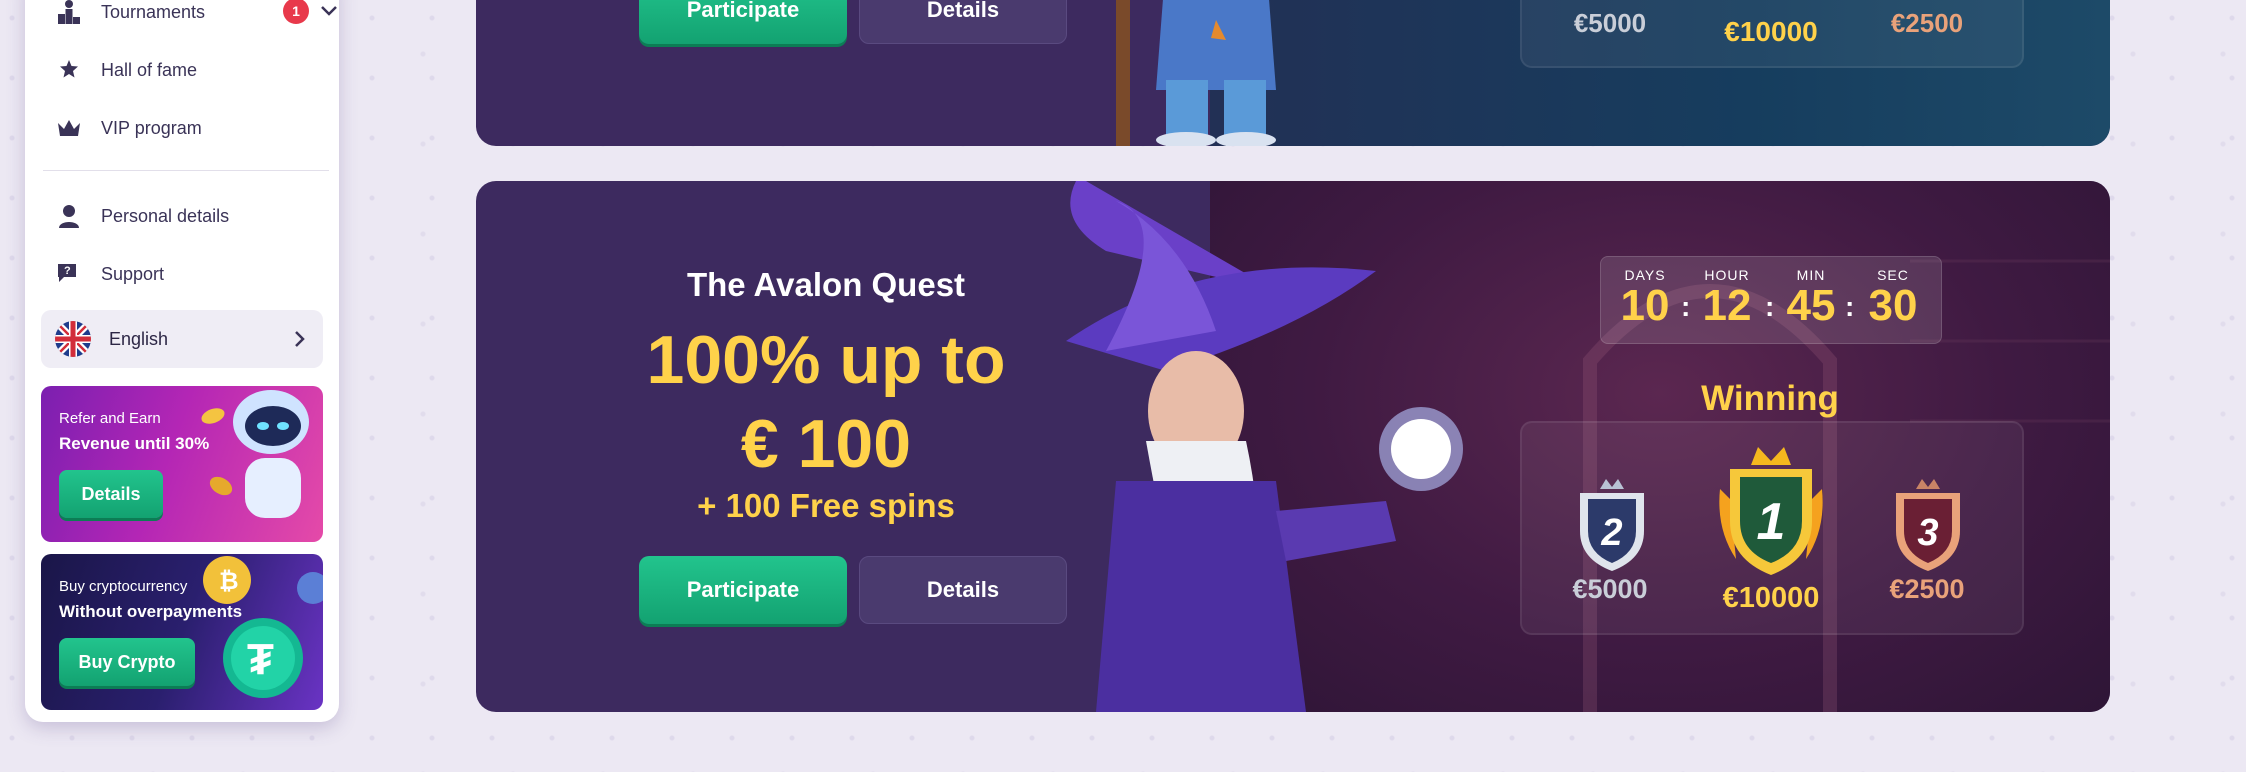 This screenshot has height=772, width=2246. I want to click on robot-mascot-image, so click(258, 464).